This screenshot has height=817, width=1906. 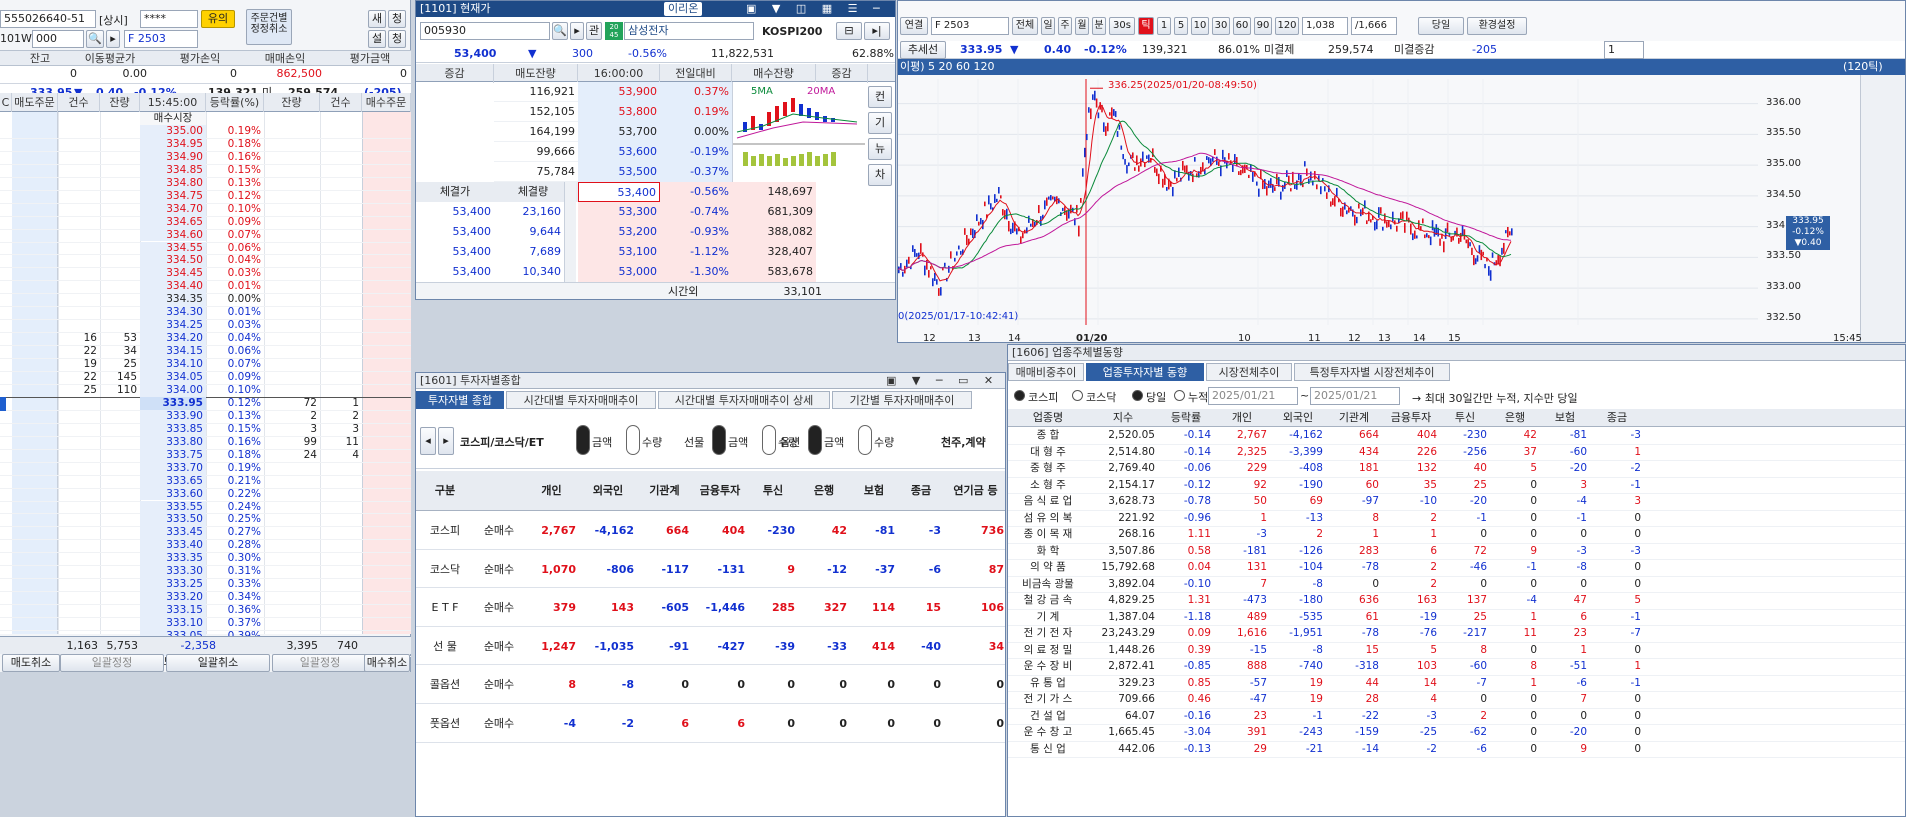 I want to click on sector-tab: 업종투자자별 동향, so click(x=1145, y=372).